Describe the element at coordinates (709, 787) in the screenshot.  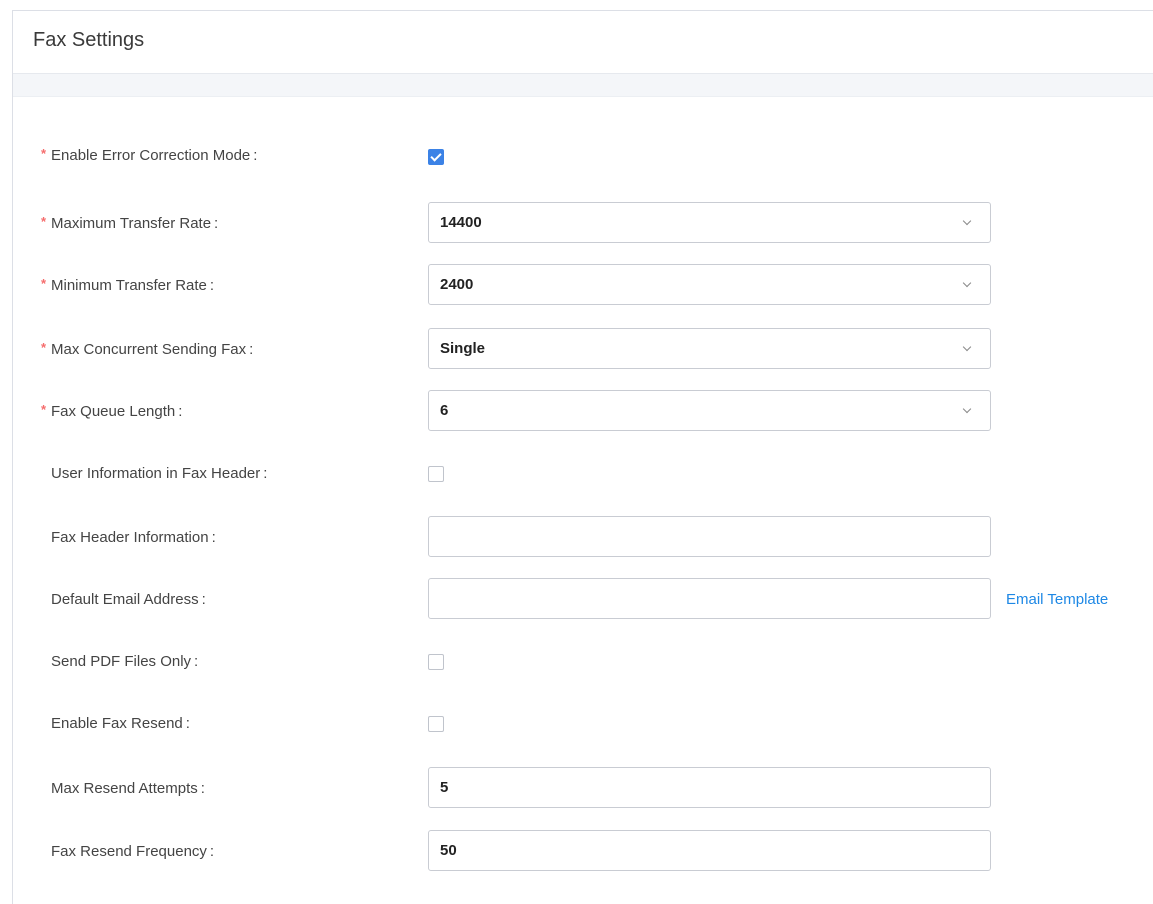
I see `resend-attempts-input: 5` at that location.